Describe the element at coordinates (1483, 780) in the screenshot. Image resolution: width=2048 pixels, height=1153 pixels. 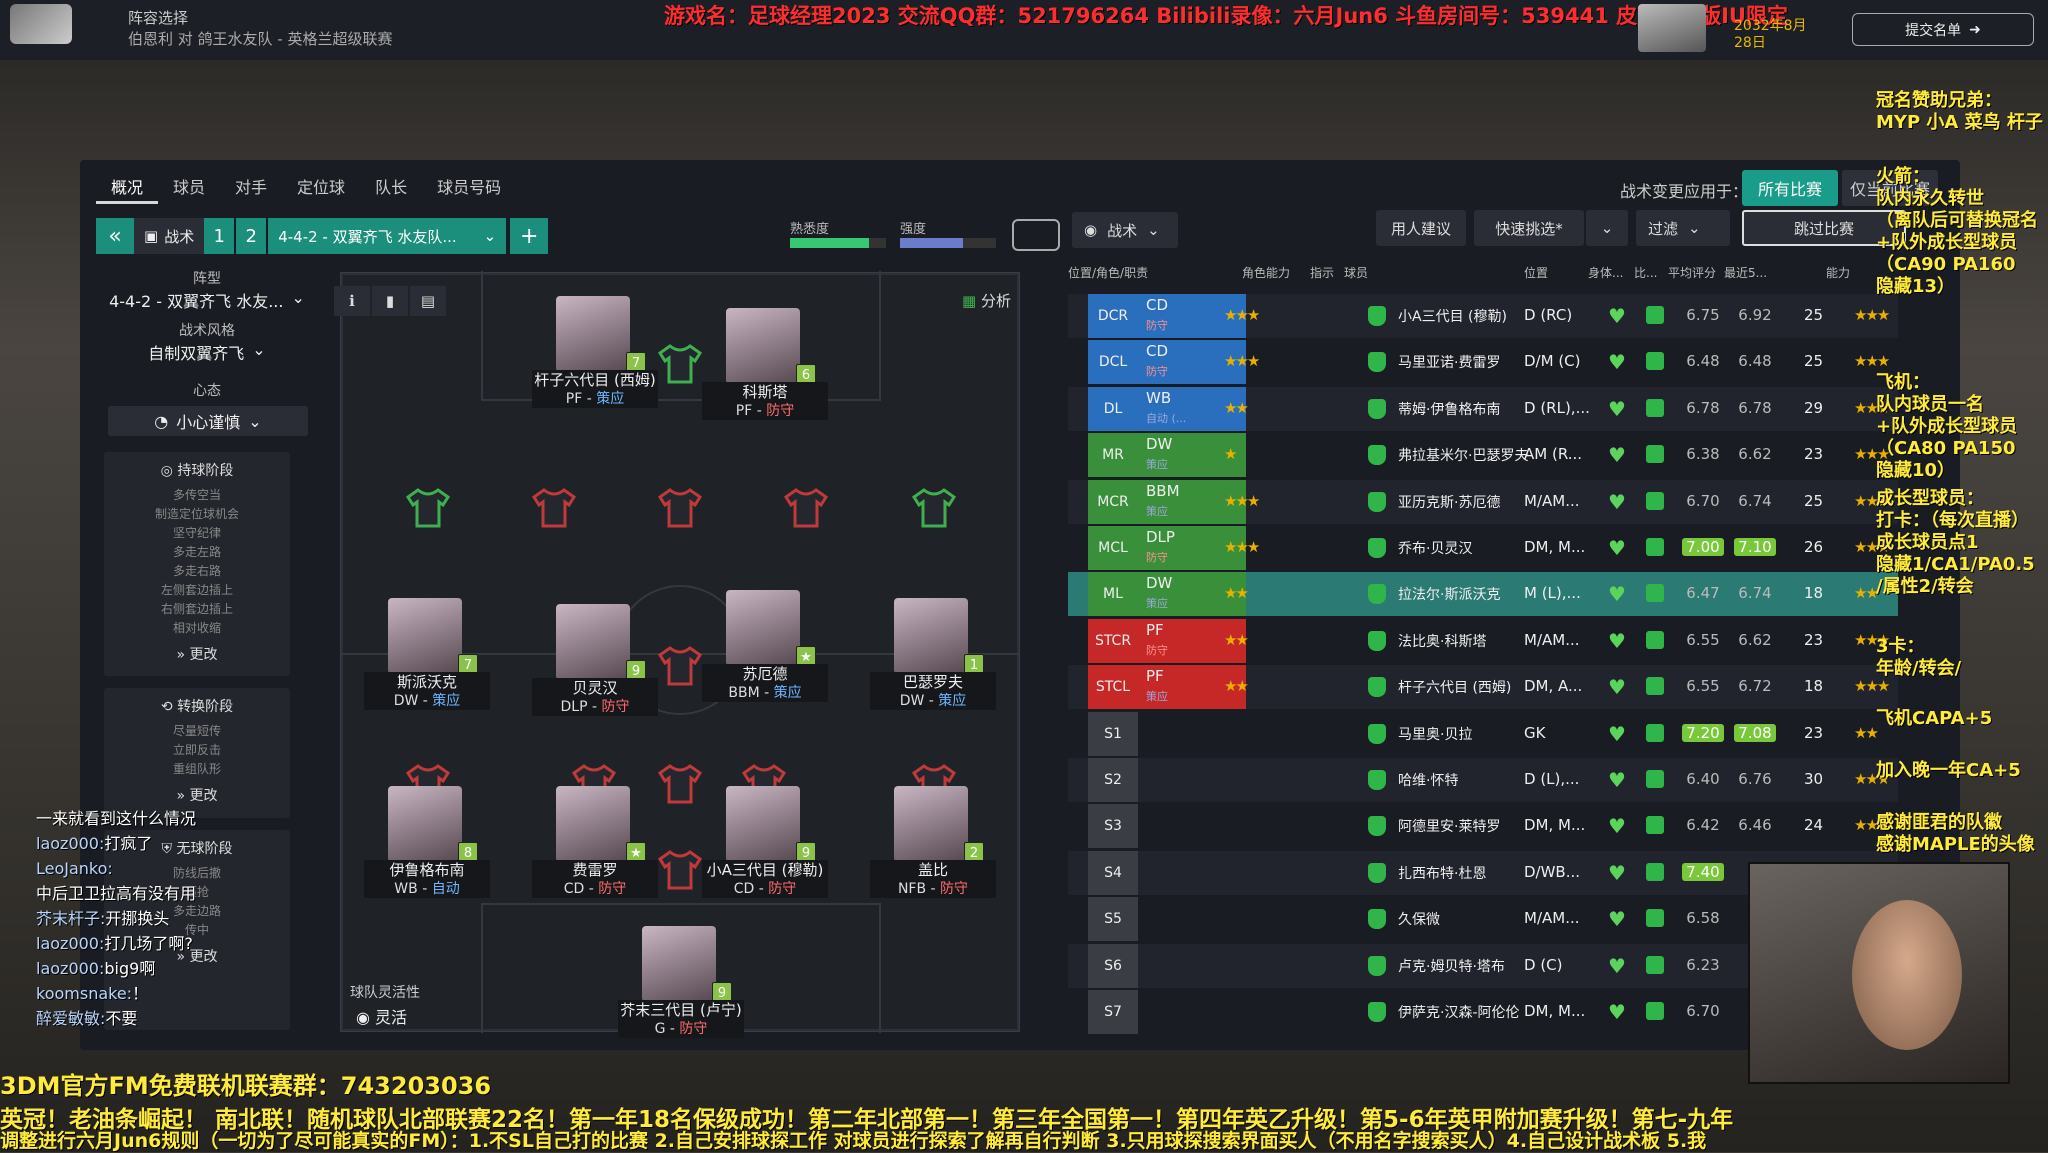
I see `table-row: S2 哈维·怀特 D (L),... ♥ 6.40 6.76 30 ★★★` at that location.